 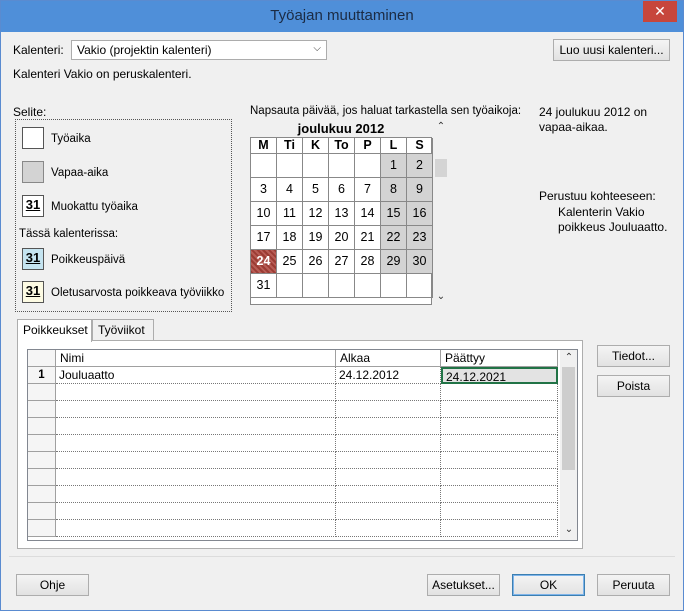 I want to click on calendar-day: 3, so click(x=264, y=190).